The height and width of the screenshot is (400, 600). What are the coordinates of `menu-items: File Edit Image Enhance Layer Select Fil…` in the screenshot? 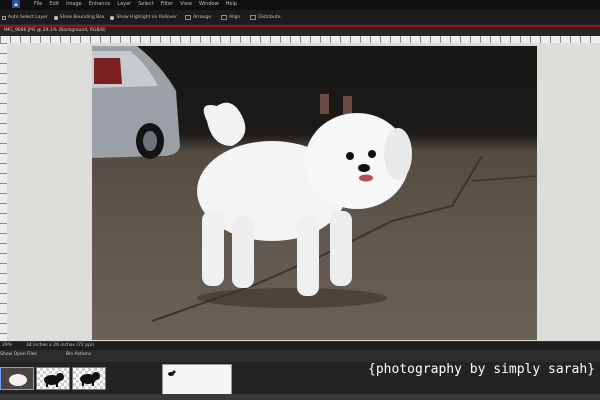 It's located at (135, 5).